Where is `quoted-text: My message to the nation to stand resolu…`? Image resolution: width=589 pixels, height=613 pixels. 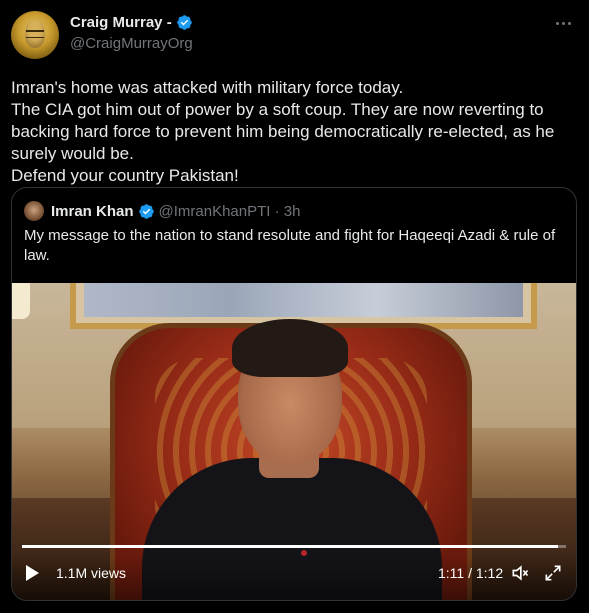 quoted-text: My message to the nation to stand resolu… is located at coordinates (290, 245).